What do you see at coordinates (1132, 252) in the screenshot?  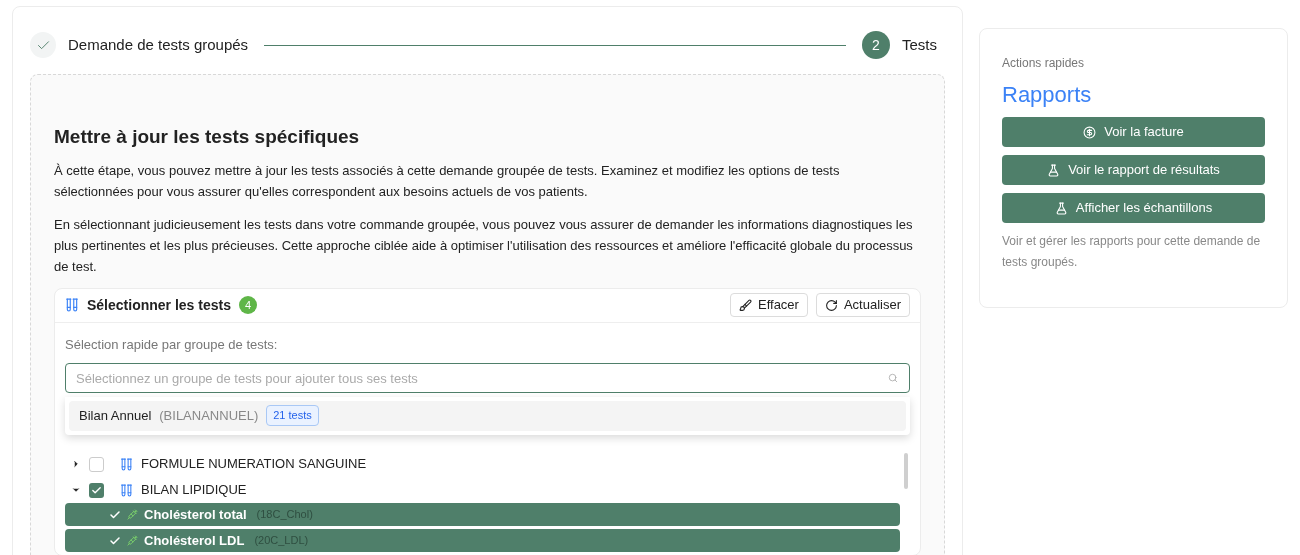 I see `card-note: Voir et gérer les rapports pour cette demande de tests groupés.` at bounding box center [1132, 252].